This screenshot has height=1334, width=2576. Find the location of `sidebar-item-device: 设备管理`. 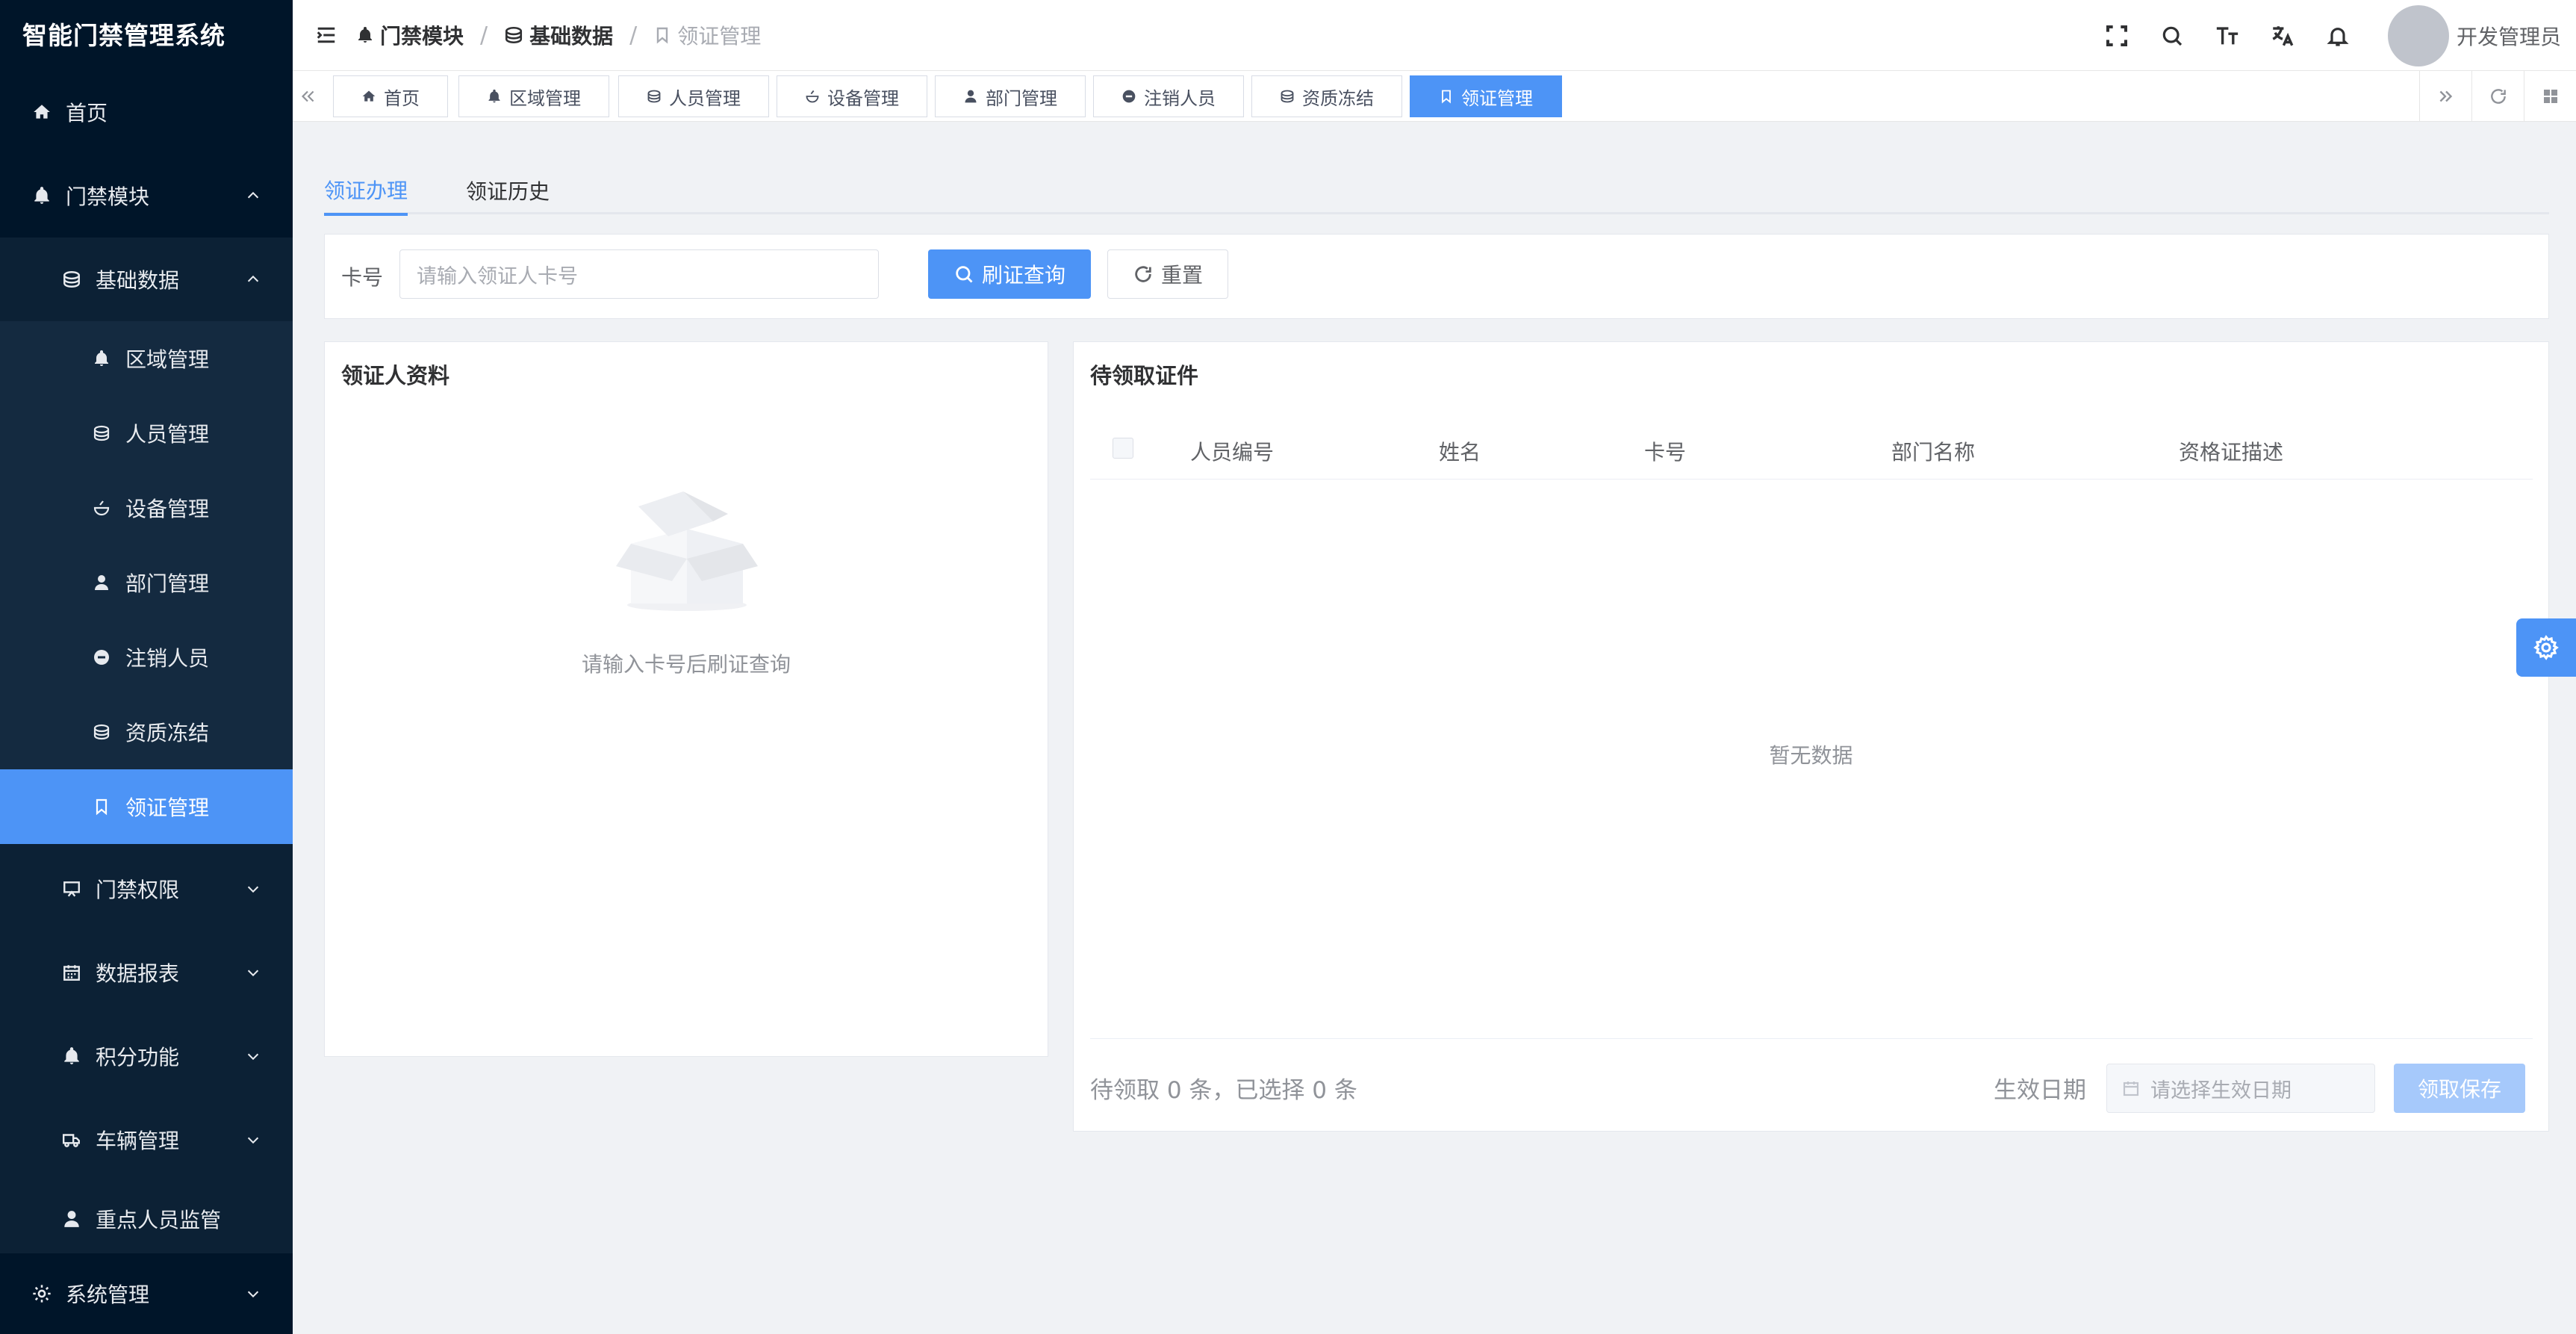

sidebar-item-device: 设备管理 is located at coordinates (146, 508).